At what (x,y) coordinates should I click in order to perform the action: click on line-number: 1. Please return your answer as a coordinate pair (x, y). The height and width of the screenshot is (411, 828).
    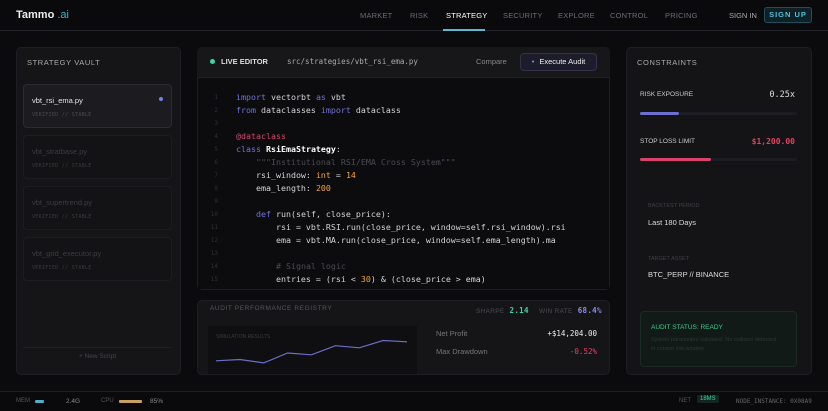
    Looking at the image, I should click on (216, 97).